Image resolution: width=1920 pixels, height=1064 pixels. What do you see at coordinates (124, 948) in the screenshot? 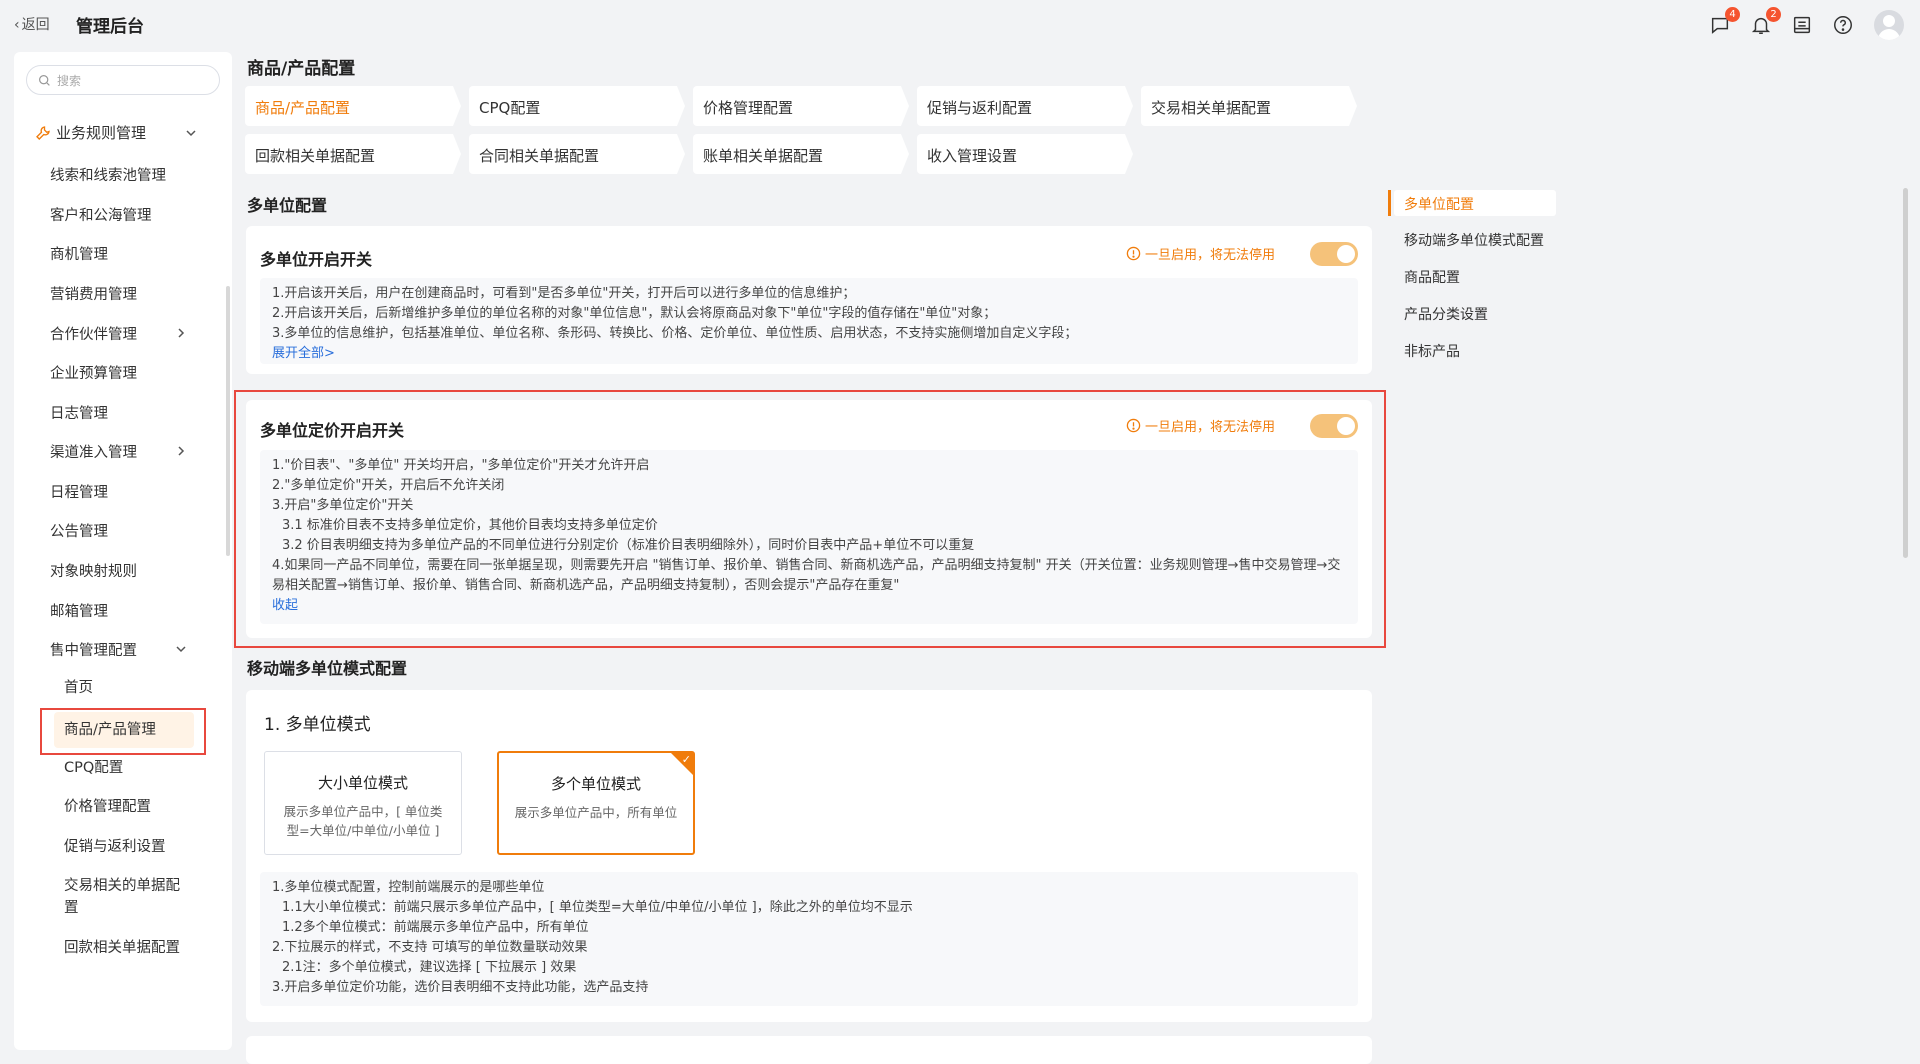
I see `sidebar-sub-payment-docs: 回款相关单据配置` at bounding box center [124, 948].